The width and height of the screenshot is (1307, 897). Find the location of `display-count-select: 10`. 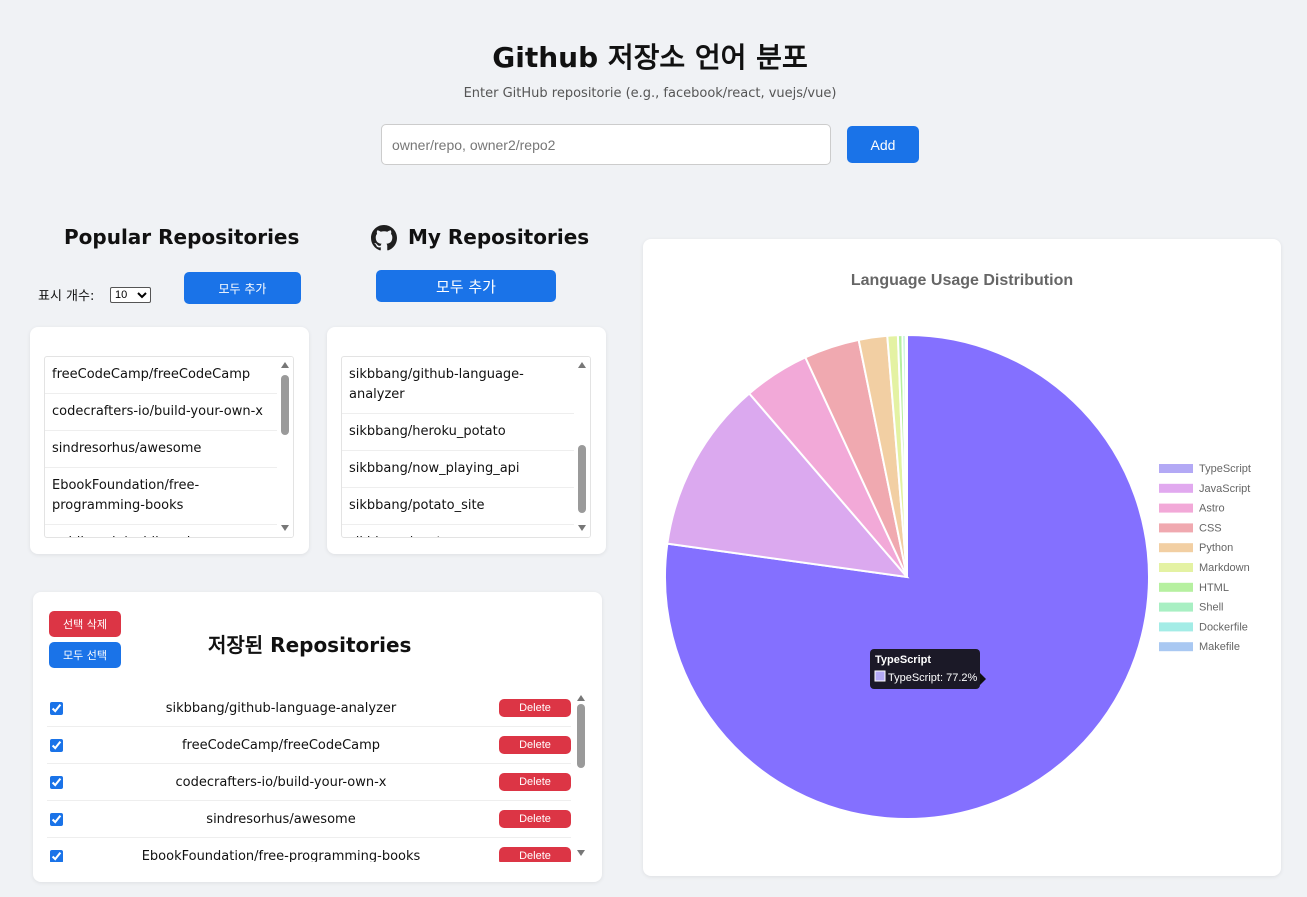

display-count-select: 10 is located at coordinates (130, 295).